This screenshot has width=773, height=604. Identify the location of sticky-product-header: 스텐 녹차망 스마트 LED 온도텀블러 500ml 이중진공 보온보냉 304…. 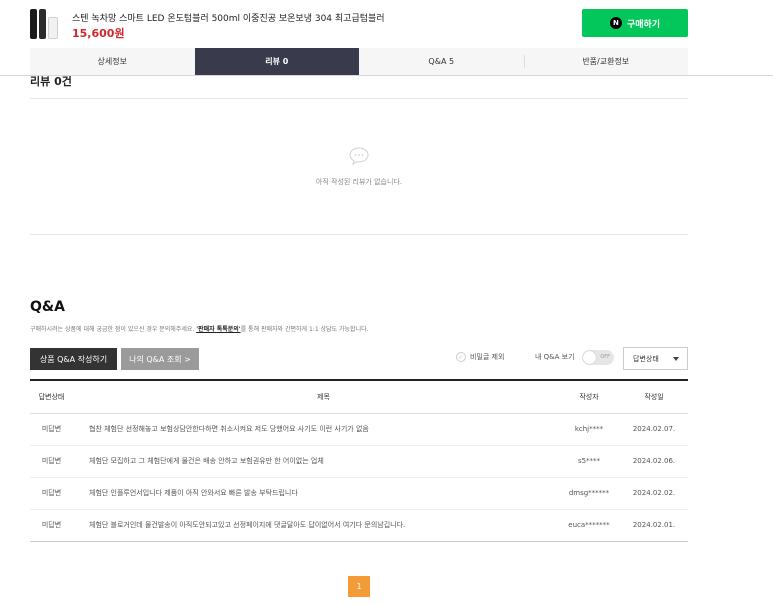
(386, 38).